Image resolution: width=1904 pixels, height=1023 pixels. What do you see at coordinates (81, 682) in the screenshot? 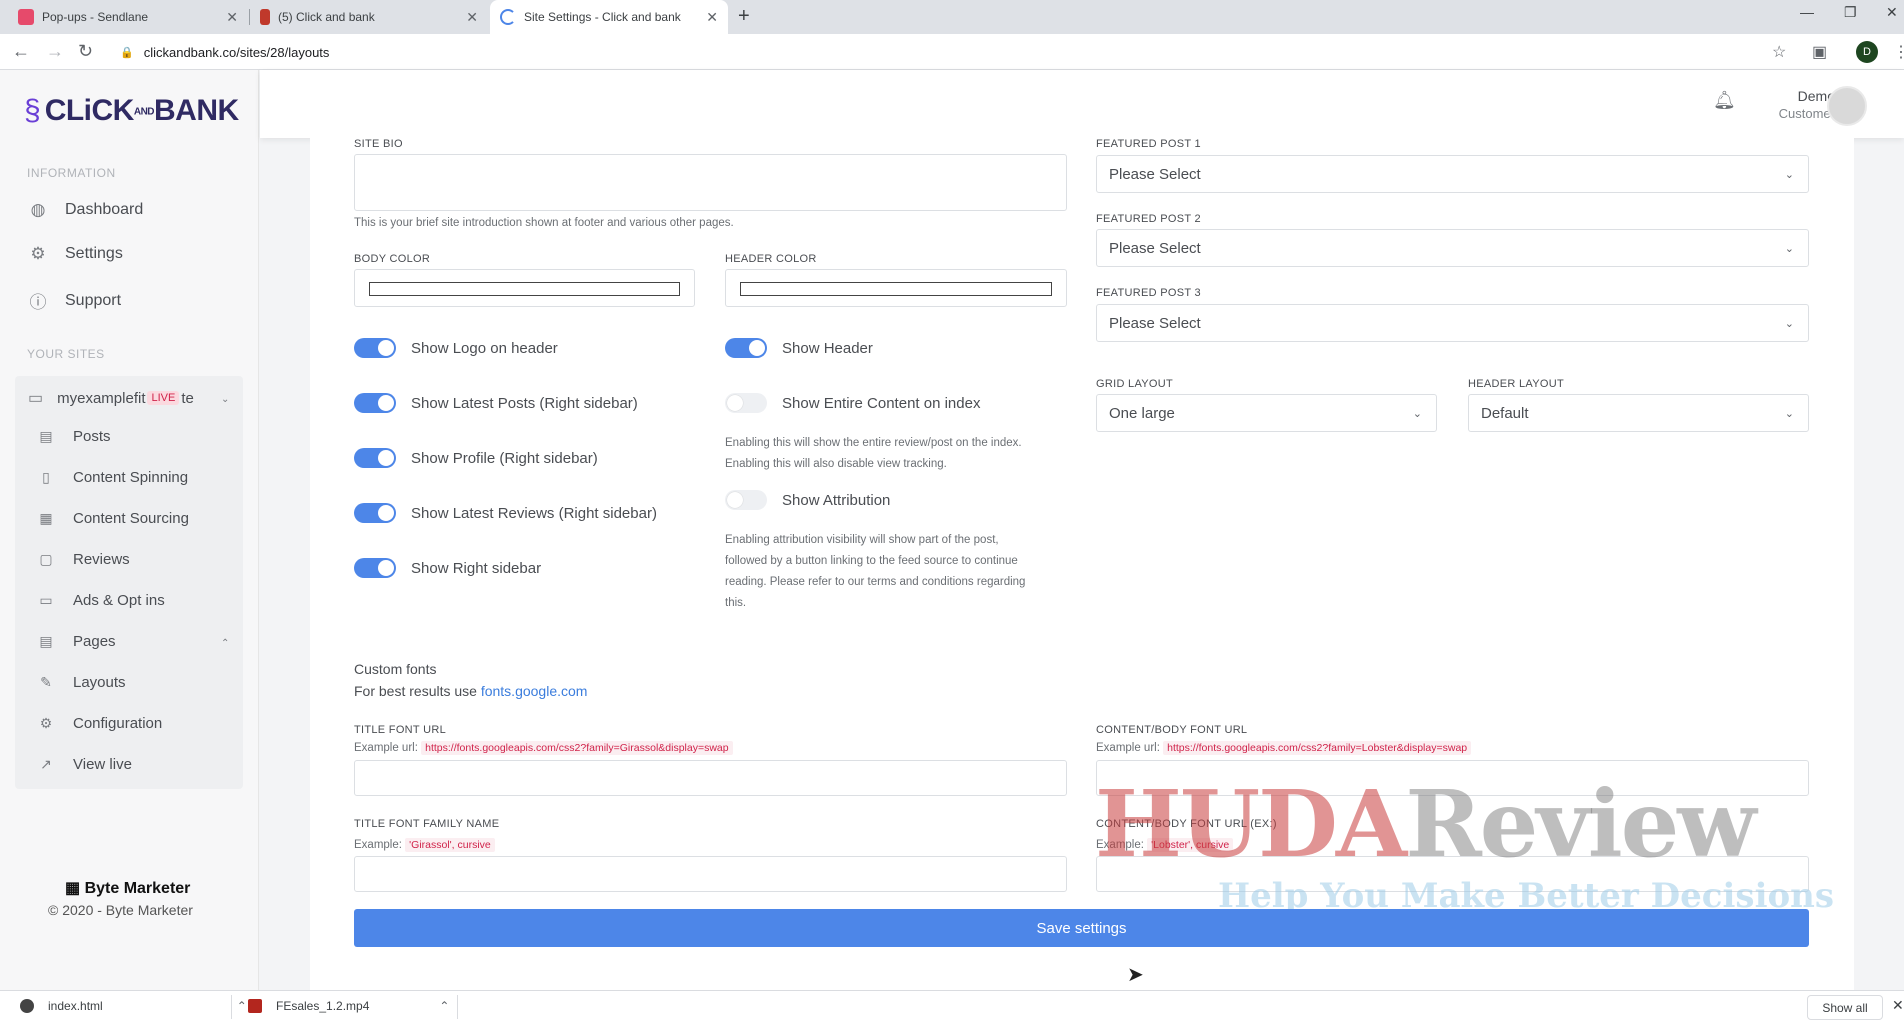
I see `sidebar-item-layouts: ✎ Layouts` at bounding box center [81, 682].